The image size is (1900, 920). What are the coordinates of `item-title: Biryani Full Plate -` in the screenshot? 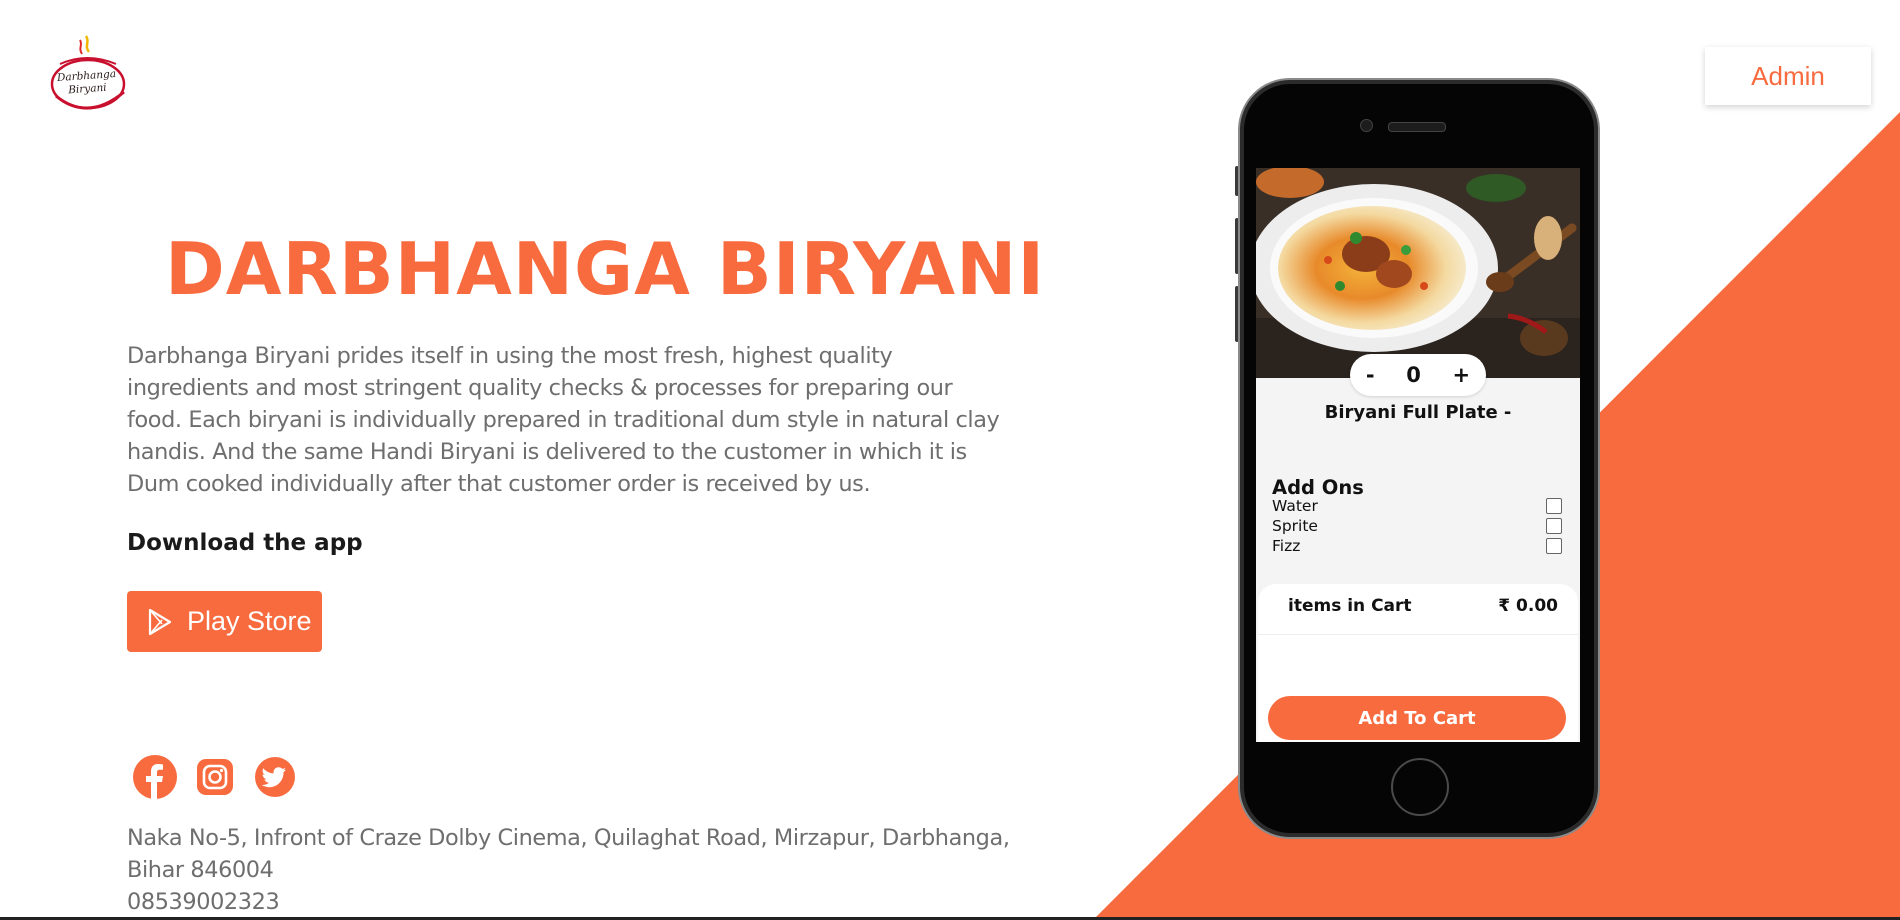 It's located at (1418, 412).